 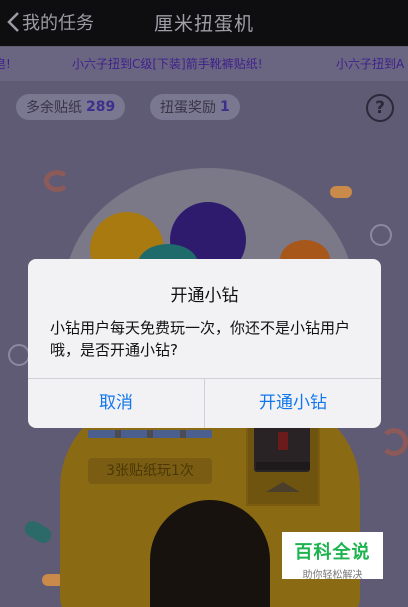 I want to click on extra-stickers-count: 289, so click(x=101, y=107).